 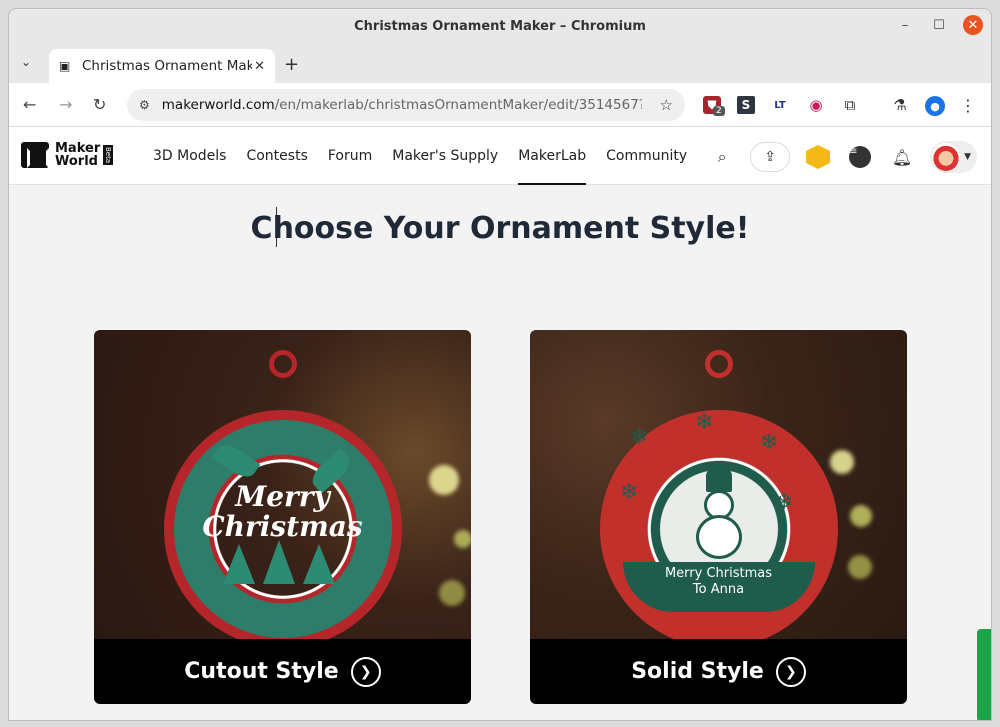 What do you see at coordinates (860, 157) in the screenshot?
I see `messages-icon: ≡` at bounding box center [860, 157].